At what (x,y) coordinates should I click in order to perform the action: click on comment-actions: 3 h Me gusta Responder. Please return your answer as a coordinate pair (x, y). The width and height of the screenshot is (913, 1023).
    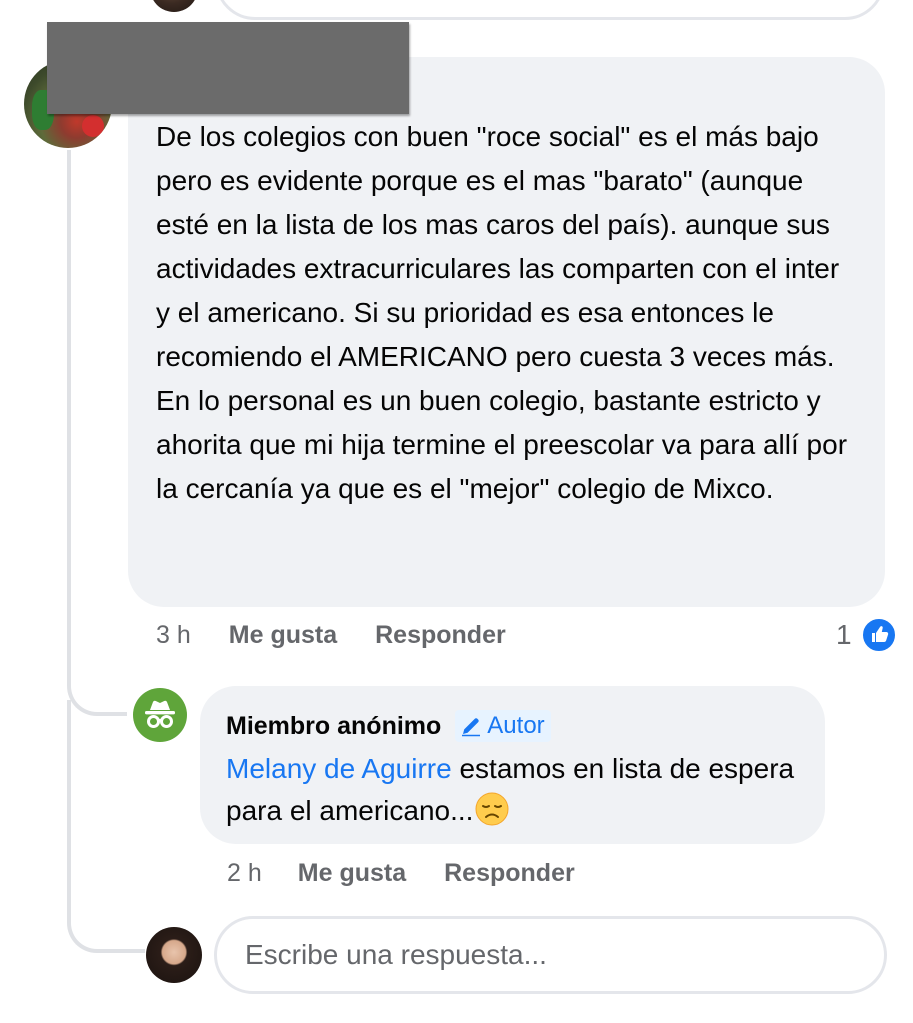
    Looking at the image, I should click on (331, 635).